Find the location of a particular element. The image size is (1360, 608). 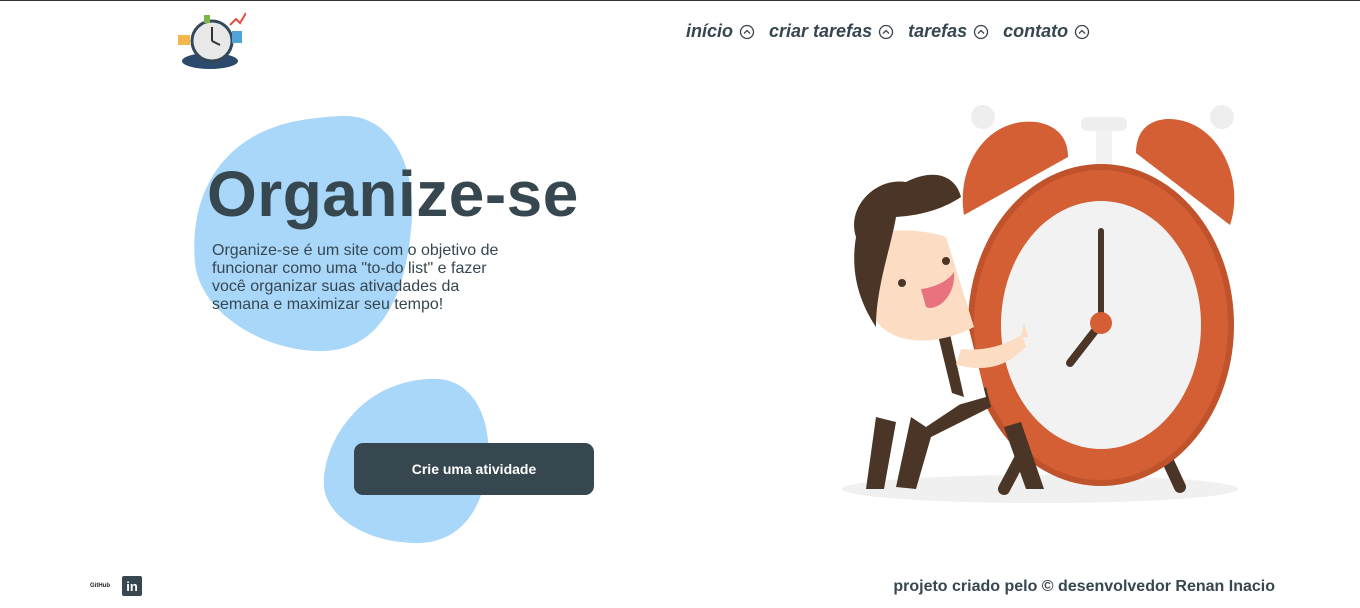

main-nav: início criar tarefas tarefas contato is located at coordinates (888, 31).